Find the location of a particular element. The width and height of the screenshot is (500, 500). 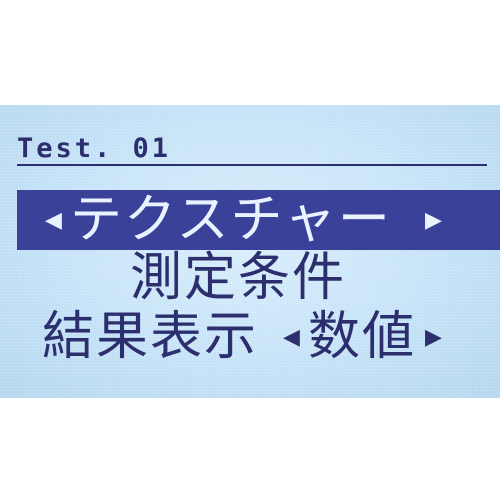

header-divider is located at coordinates (252, 165).